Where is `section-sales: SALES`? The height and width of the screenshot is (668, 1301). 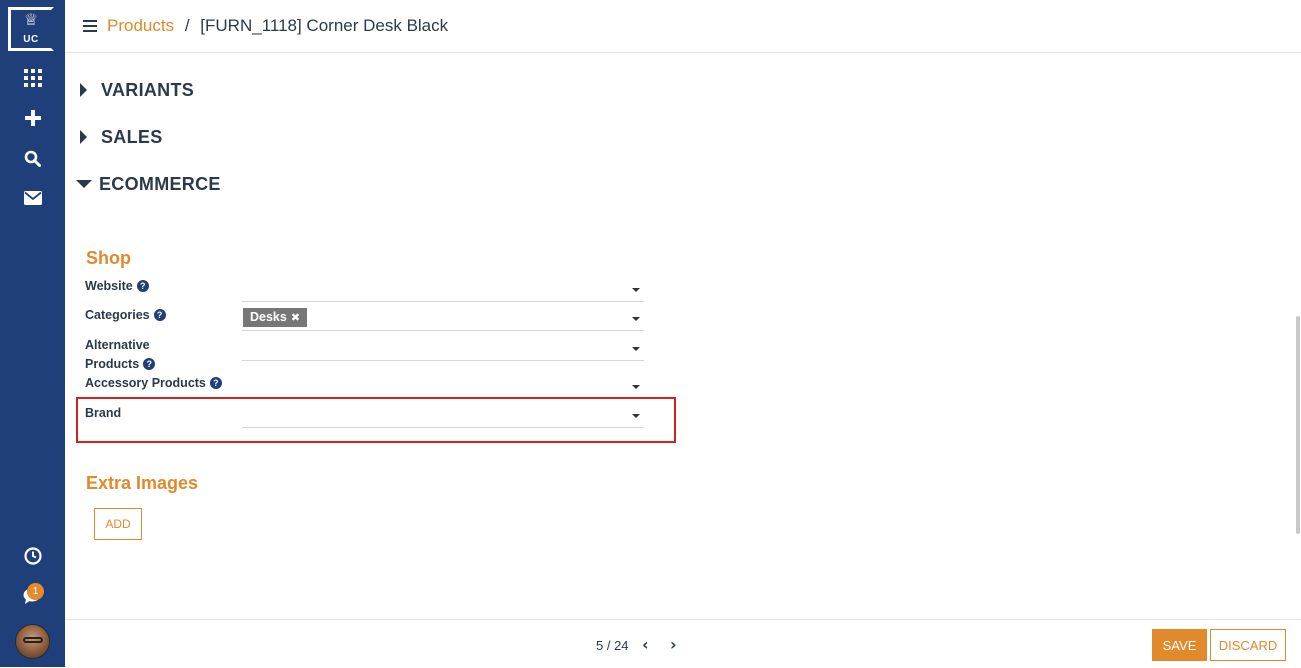 section-sales: SALES is located at coordinates (120, 137).